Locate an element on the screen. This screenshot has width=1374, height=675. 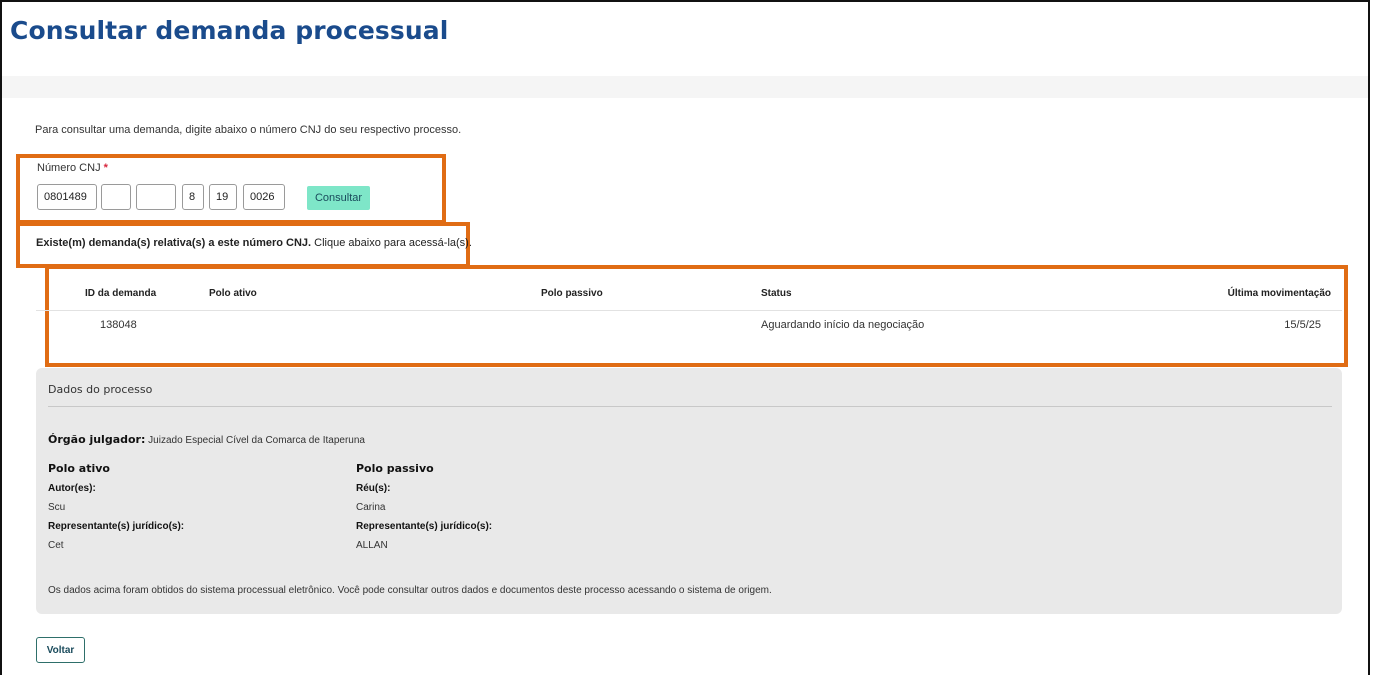
panel-title: Dados do processo is located at coordinates (100, 389).